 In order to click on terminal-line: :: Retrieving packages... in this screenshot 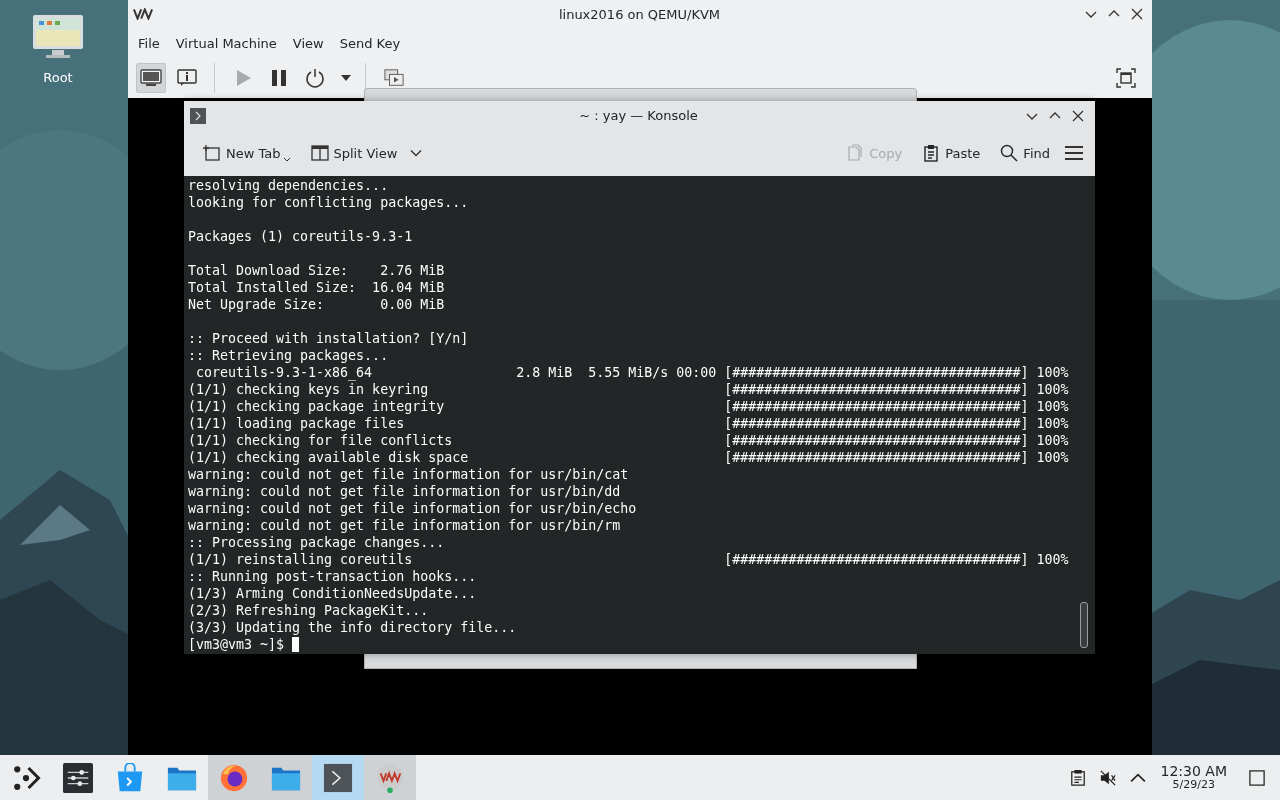, I will do `click(288, 355)`.